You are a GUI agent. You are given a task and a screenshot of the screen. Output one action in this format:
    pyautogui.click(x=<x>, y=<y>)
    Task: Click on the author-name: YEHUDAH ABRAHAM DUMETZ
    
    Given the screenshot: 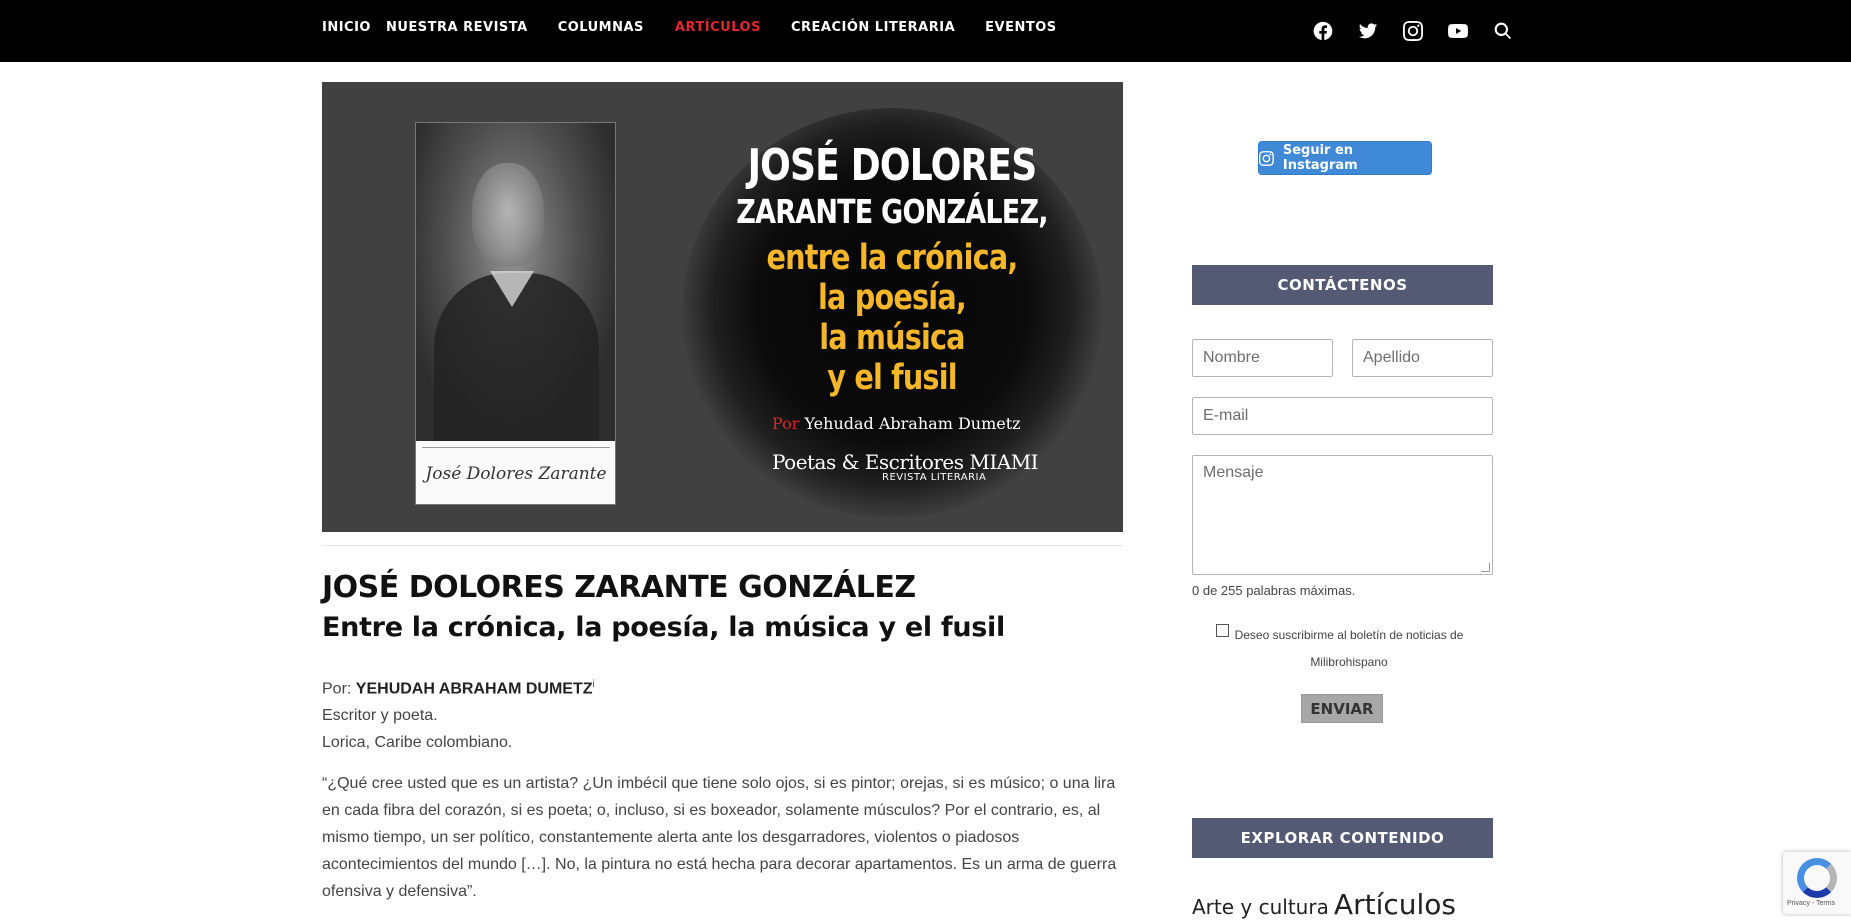 What is the action you would take?
    pyautogui.click(x=474, y=689)
    